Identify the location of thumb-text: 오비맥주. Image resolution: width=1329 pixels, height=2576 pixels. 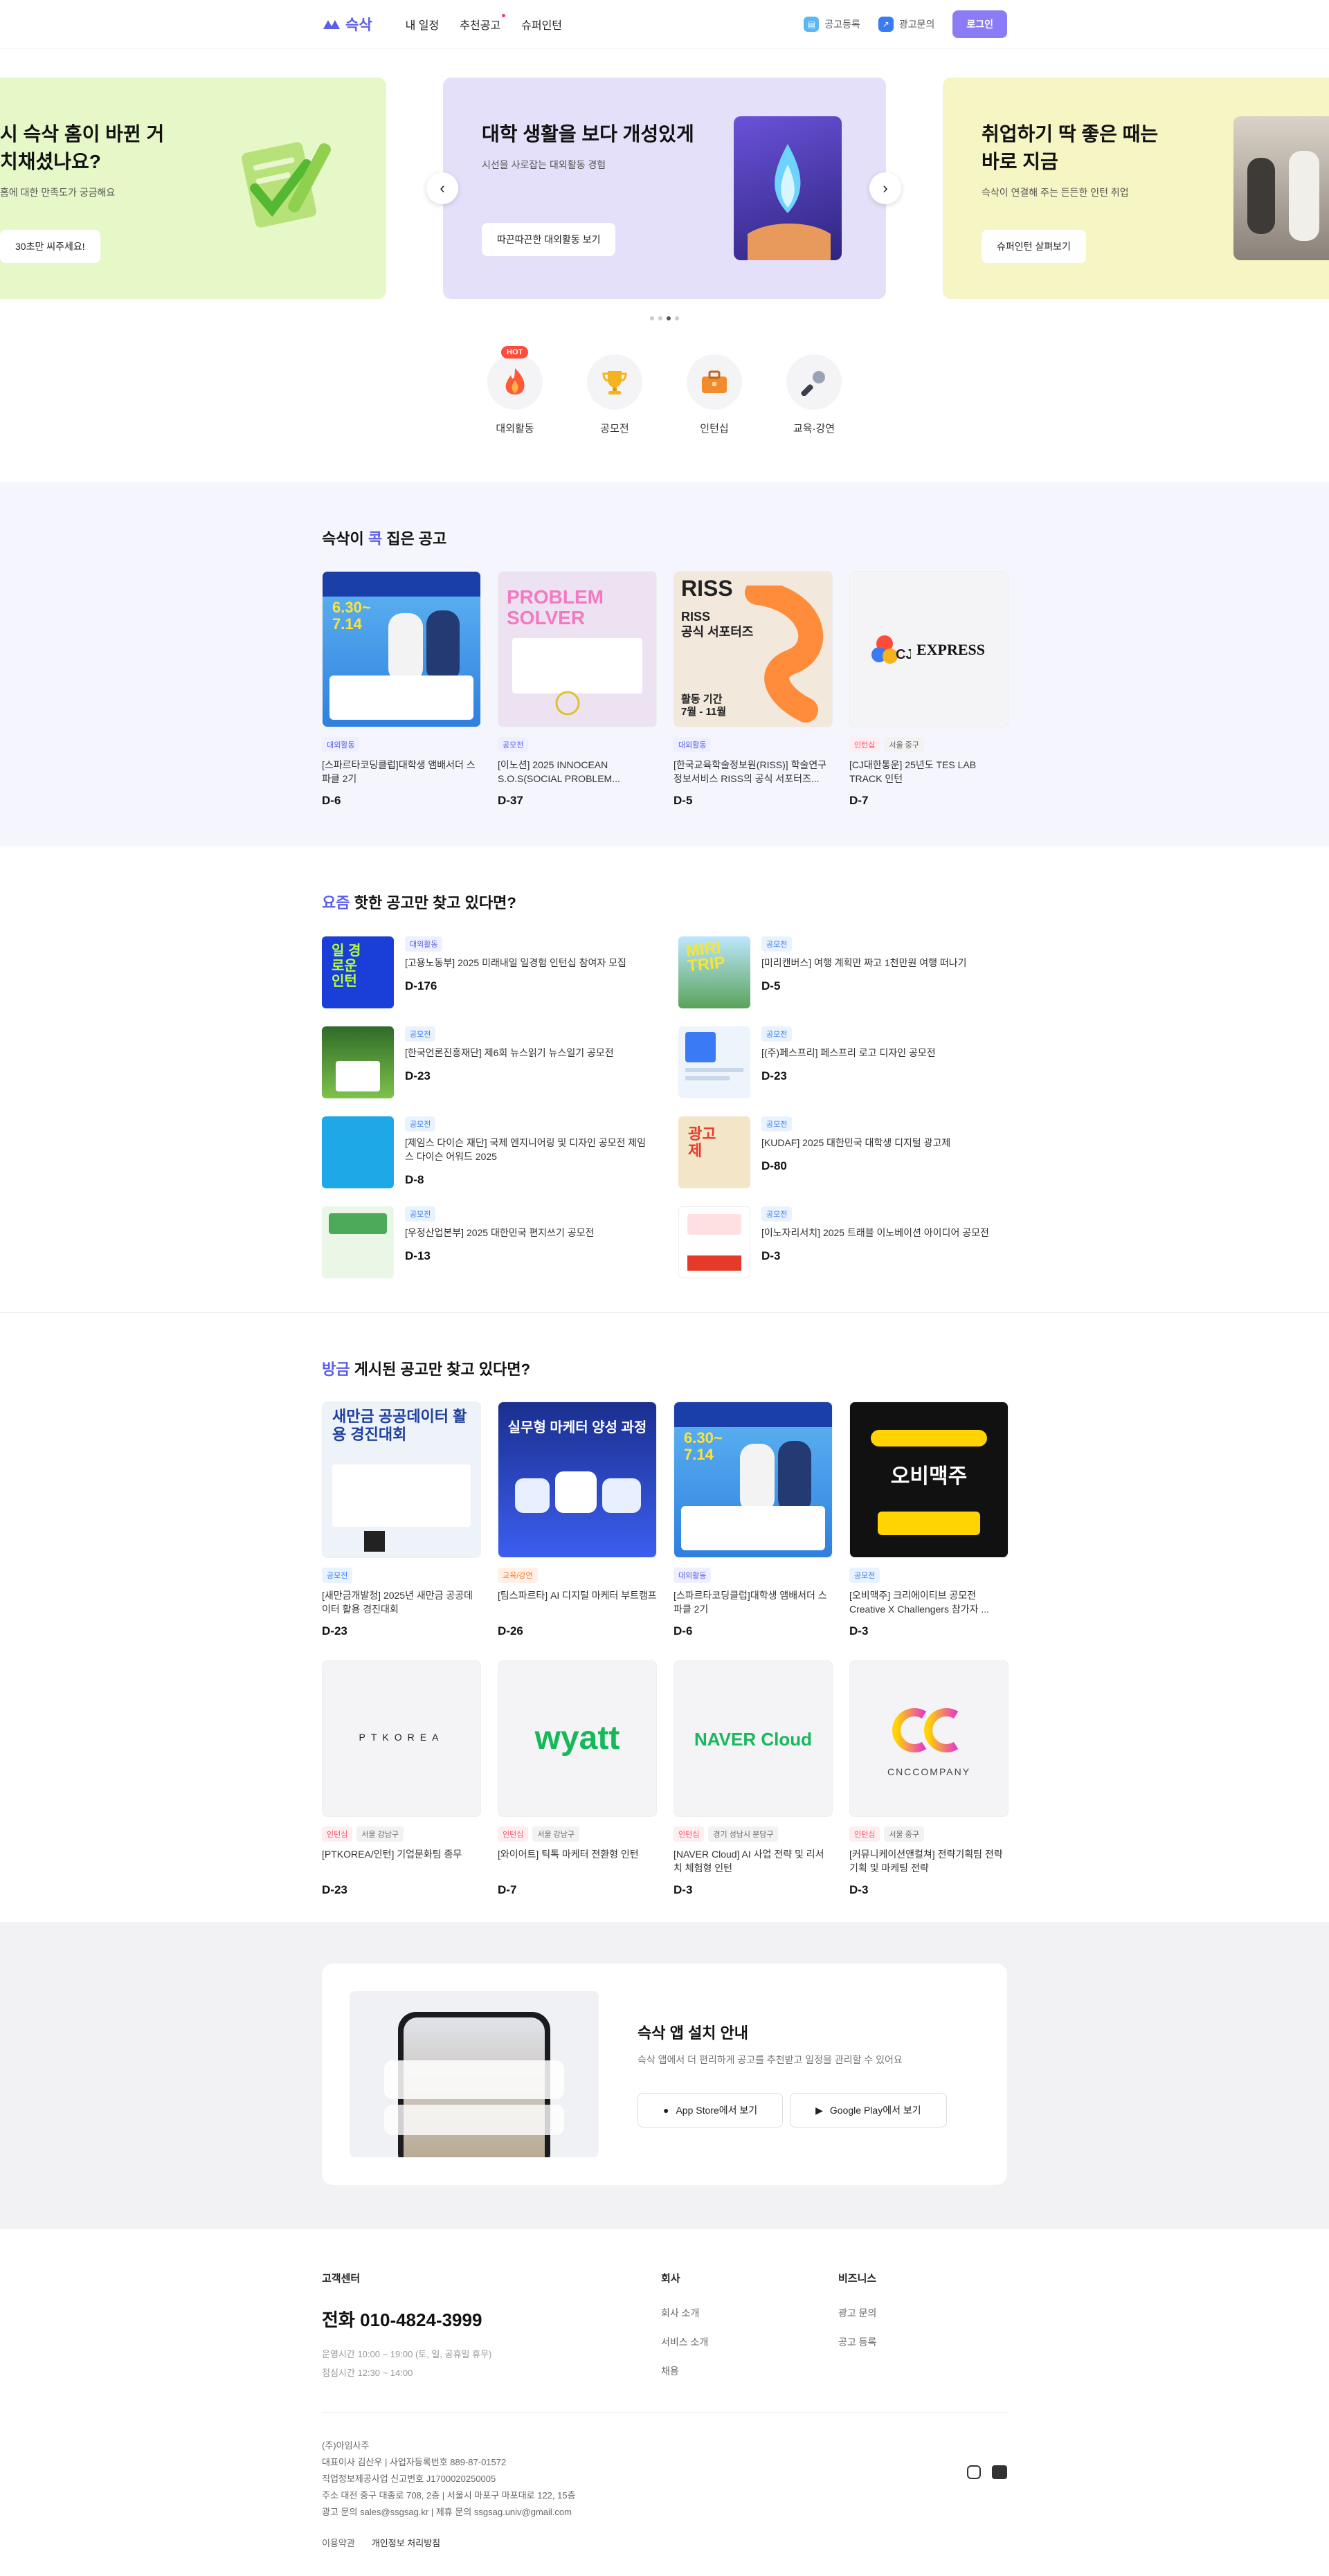
(929, 1476).